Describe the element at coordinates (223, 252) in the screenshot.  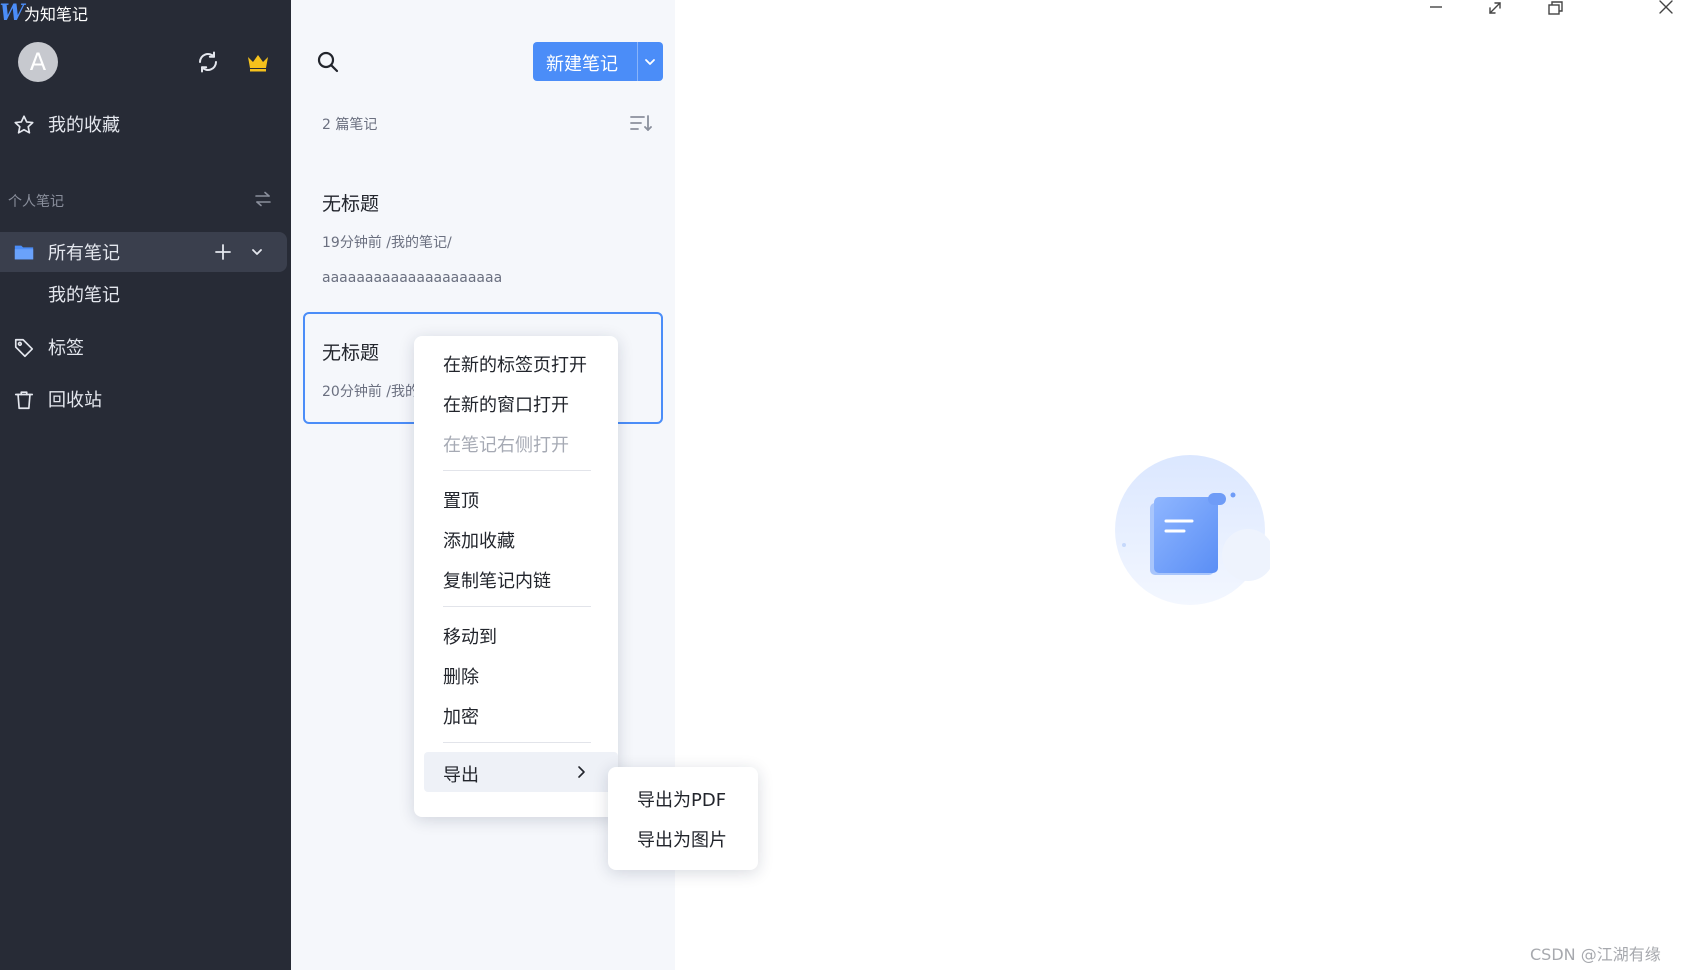
I see `plus-icon` at that location.